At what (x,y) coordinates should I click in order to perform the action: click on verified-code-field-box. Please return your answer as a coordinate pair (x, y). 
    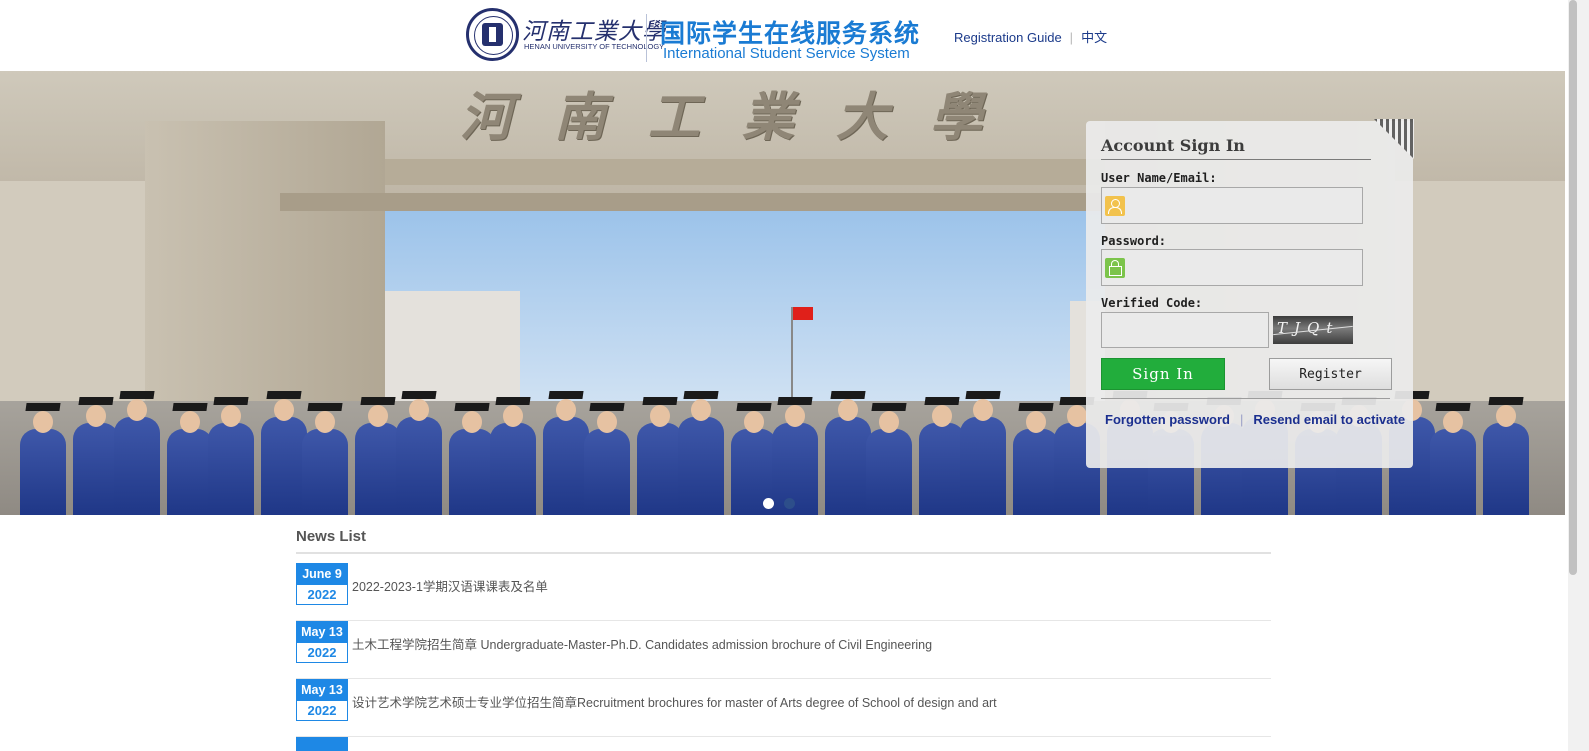
    Looking at the image, I should click on (1185, 330).